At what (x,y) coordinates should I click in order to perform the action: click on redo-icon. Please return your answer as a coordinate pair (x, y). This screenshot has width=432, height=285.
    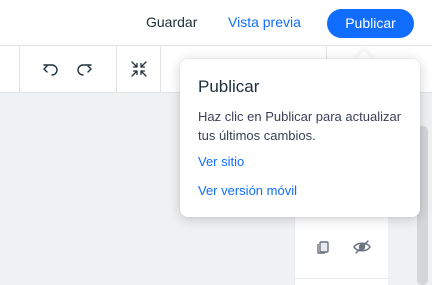
    Looking at the image, I should click on (84, 69).